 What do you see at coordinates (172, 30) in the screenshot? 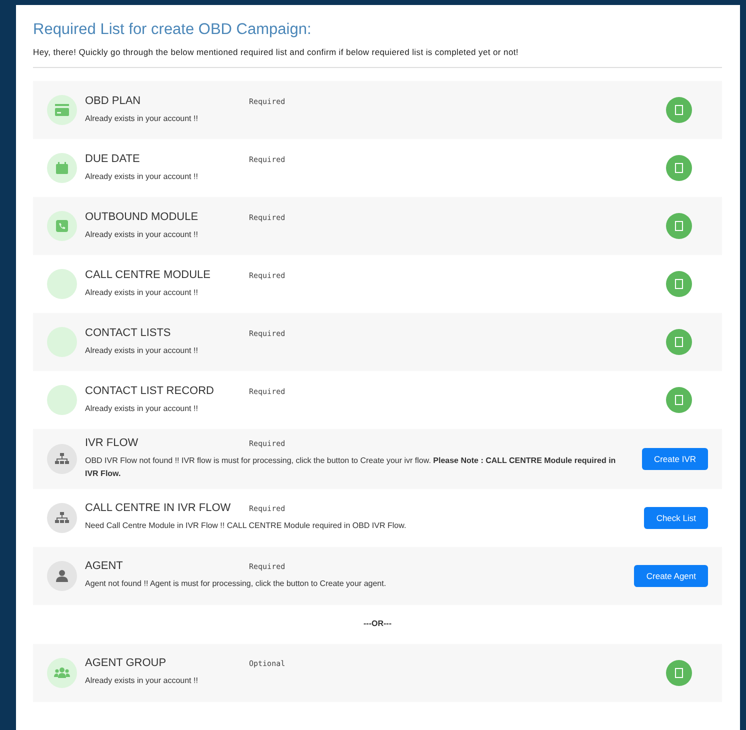
I see `page-title: Required List for create OBD Campaign:` at bounding box center [172, 30].